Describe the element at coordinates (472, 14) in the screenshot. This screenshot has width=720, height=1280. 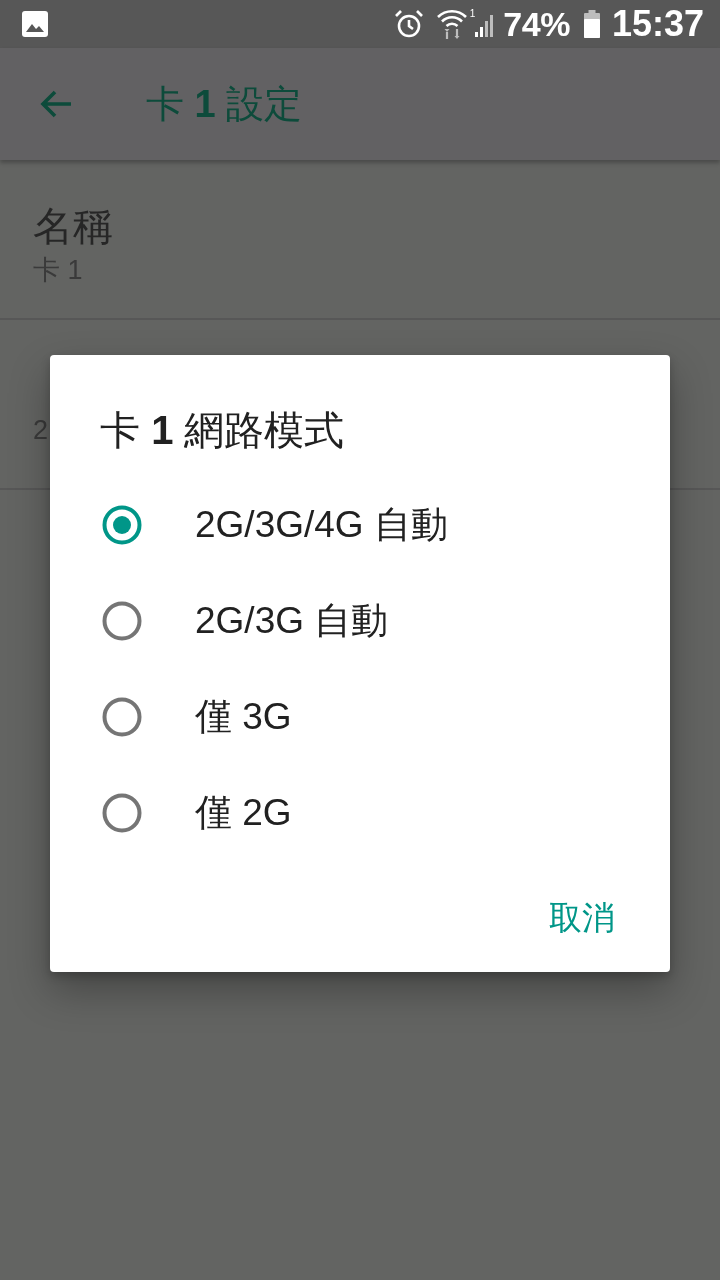
I see `sim-label: 1` at that location.